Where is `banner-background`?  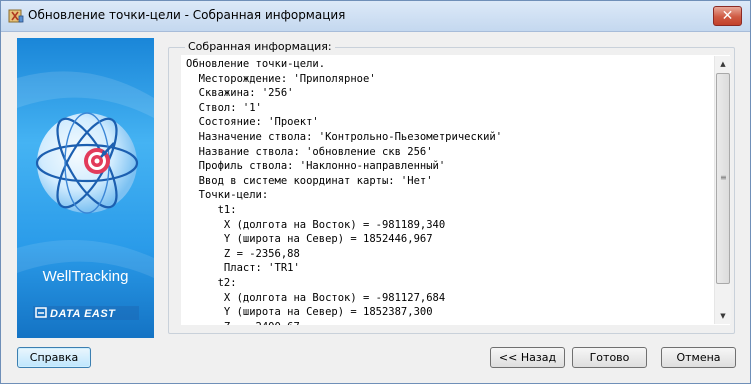 banner-background is located at coordinates (85, 188).